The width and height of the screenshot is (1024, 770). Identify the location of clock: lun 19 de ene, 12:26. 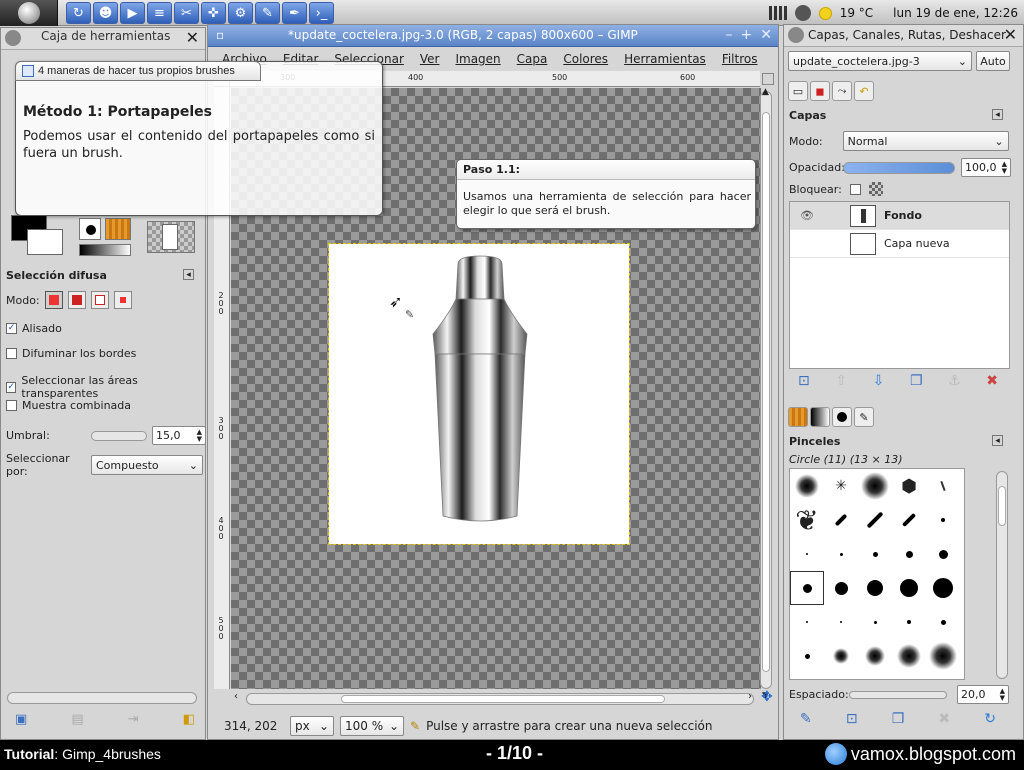
(955, 13).